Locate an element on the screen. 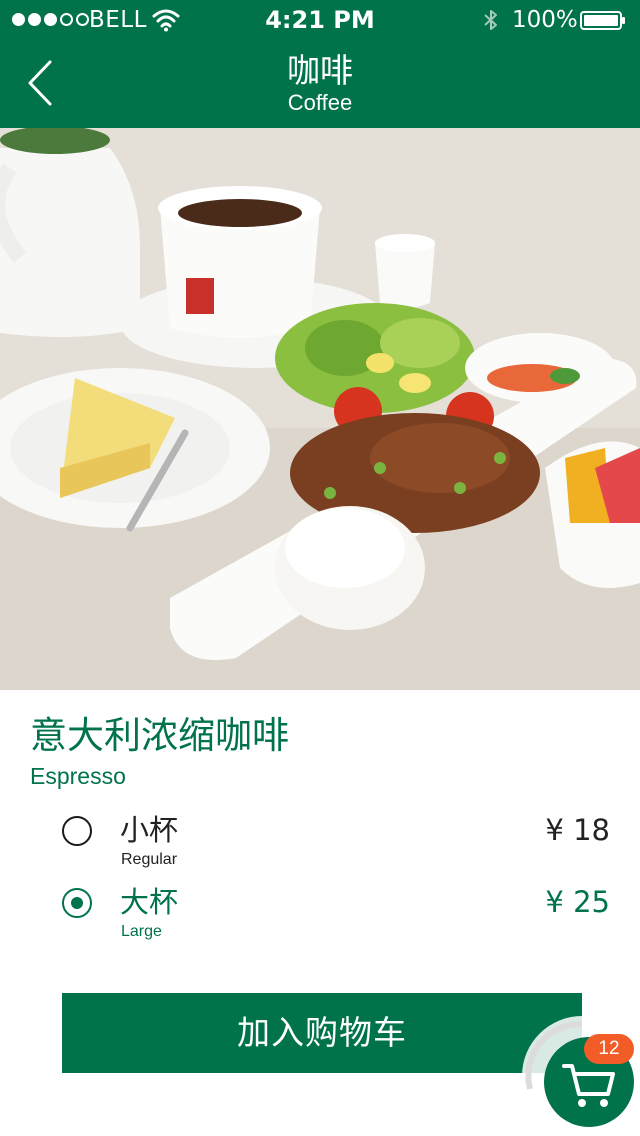  status-bar: BELL 4:21 PM 100% is located at coordinates (320, 20).